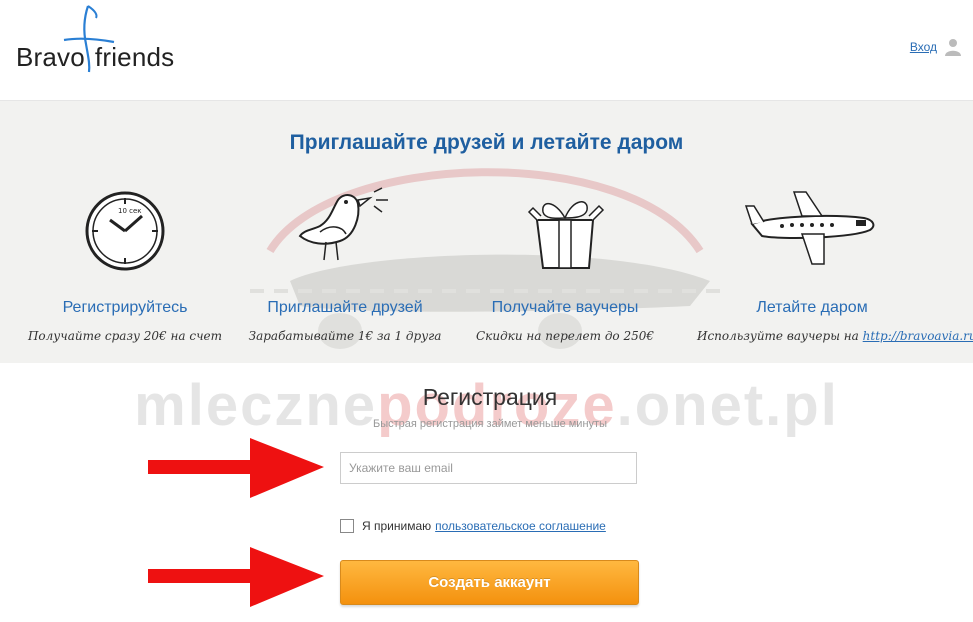 This screenshot has height=622, width=973. I want to click on user-agreement-link: пользовательское соглашение, so click(520, 526).